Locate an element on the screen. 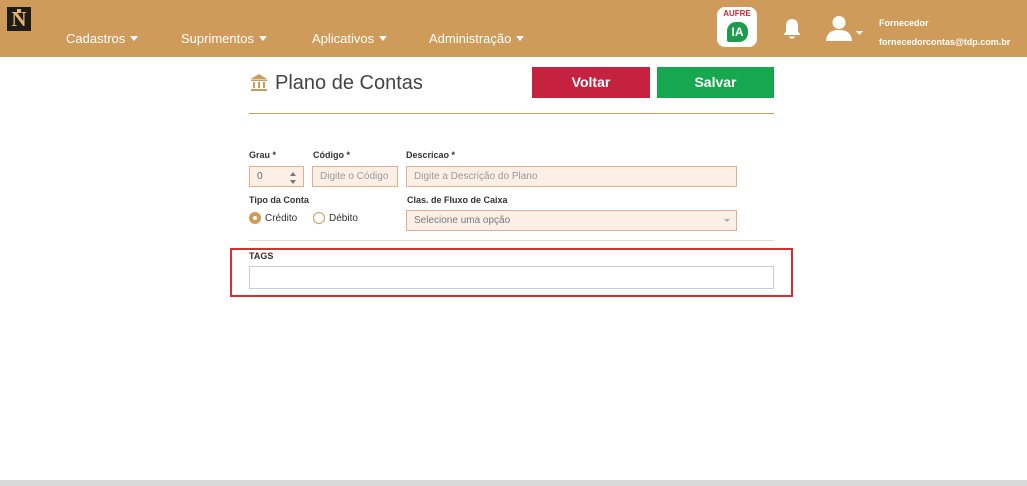  back-button: Voltar is located at coordinates (591, 82).